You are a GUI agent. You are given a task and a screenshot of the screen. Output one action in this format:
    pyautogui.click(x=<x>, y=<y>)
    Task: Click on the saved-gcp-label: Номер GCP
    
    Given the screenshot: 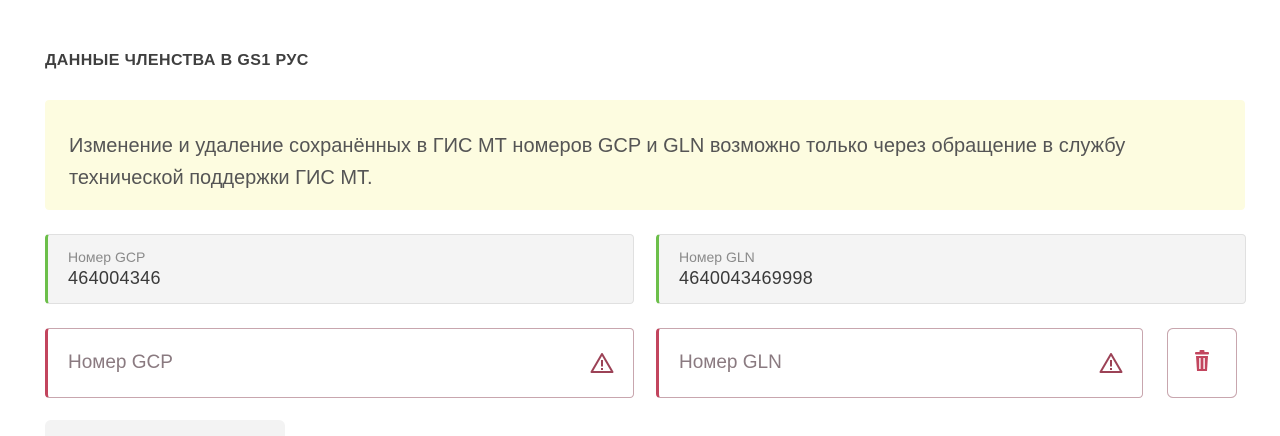 What is the action you would take?
    pyautogui.click(x=107, y=257)
    